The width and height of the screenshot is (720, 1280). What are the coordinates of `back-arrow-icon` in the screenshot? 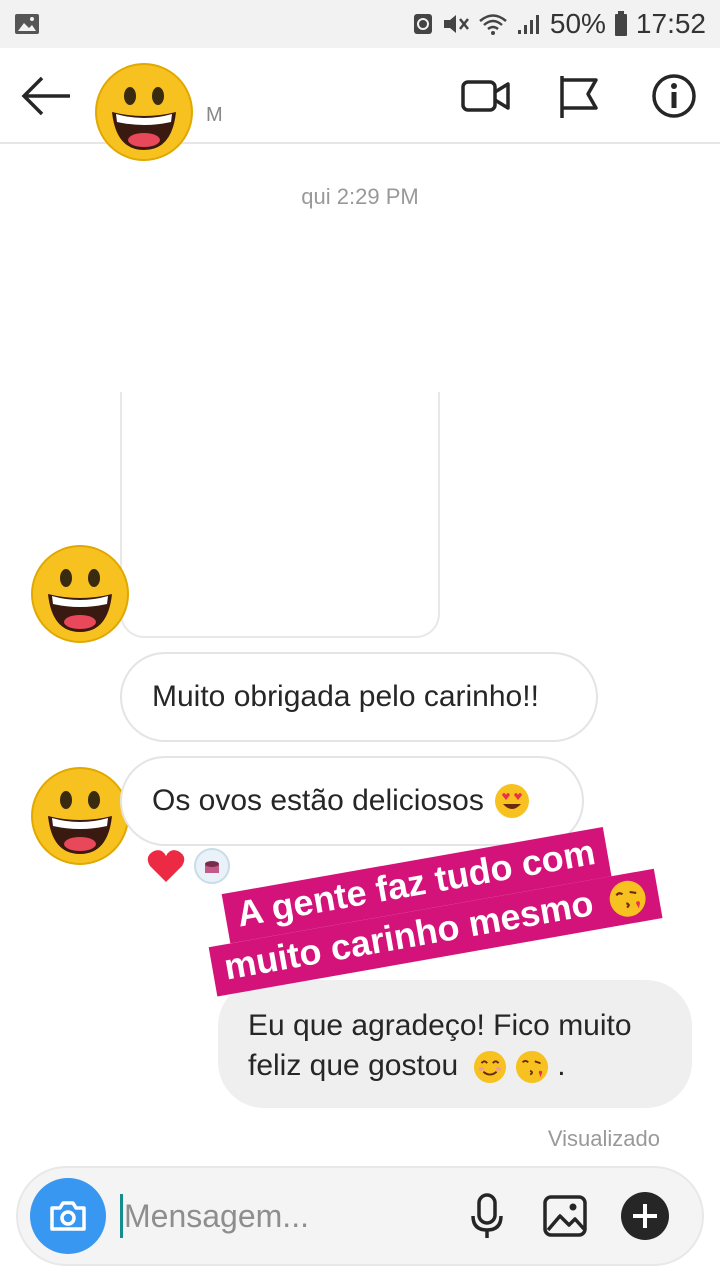 It's located at (46, 96).